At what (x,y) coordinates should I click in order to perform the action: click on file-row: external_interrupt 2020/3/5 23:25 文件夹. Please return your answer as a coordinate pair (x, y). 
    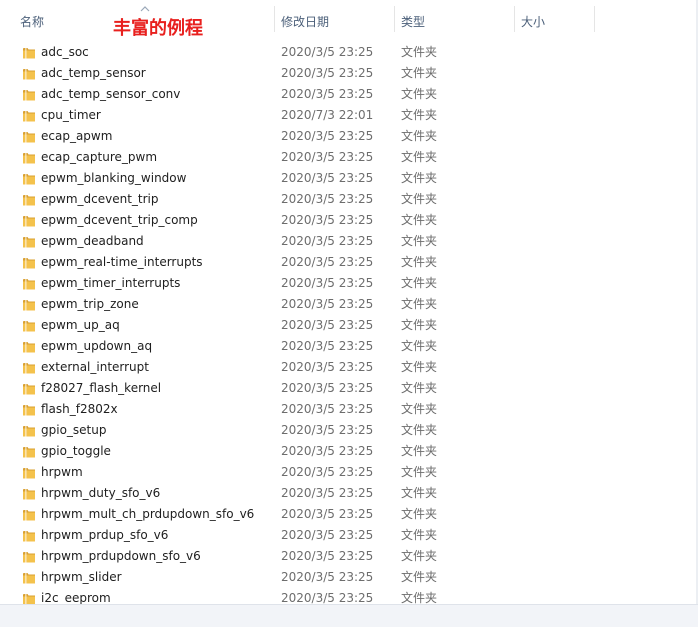
    Looking at the image, I should click on (349, 367).